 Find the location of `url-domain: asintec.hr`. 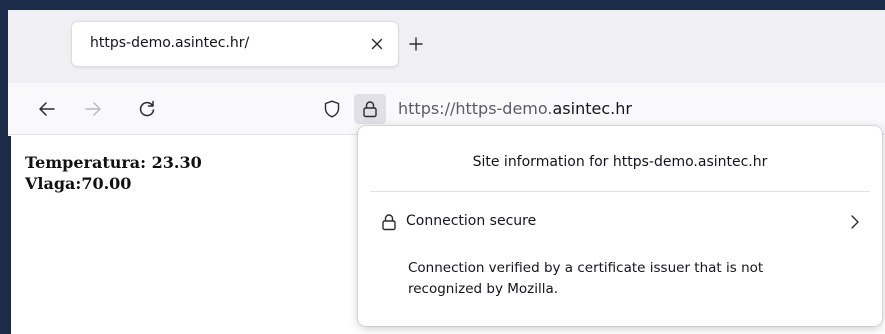

url-domain: asintec.hr is located at coordinates (592, 108).